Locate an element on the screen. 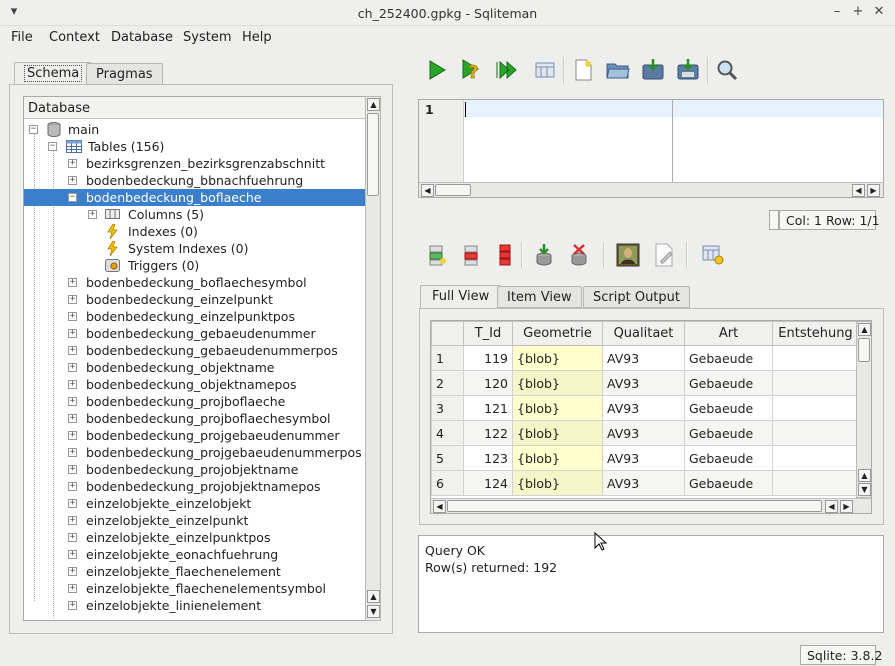 This screenshot has width=895, height=666. column-header: Geometrie is located at coordinates (557, 333).